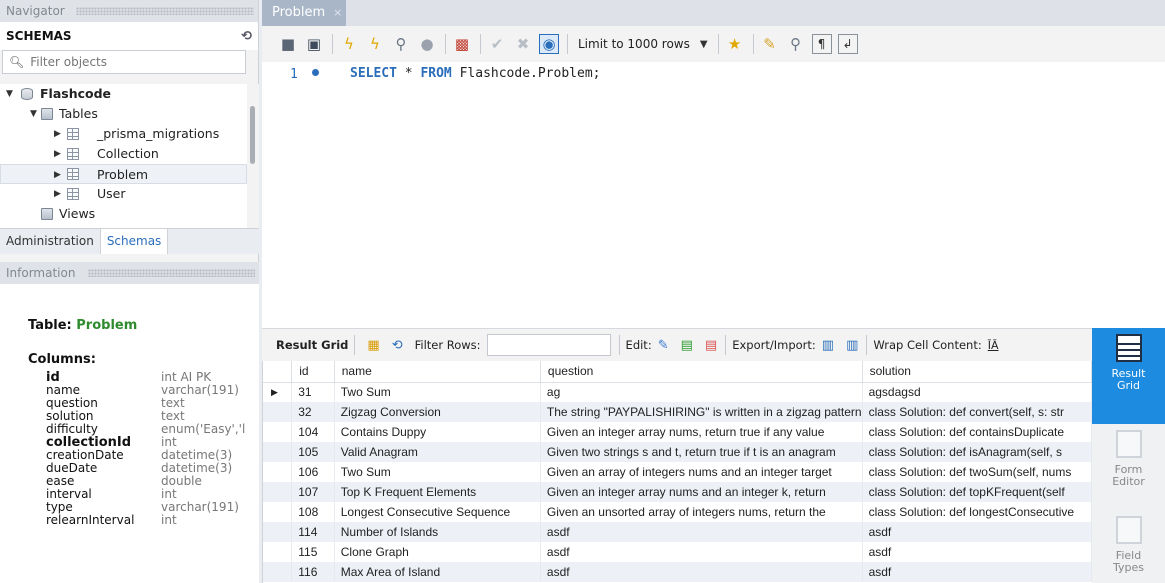  What do you see at coordinates (549, 44) in the screenshot?
I see `autocommit-toggle-icon: ◉` at bounding box center [549, 44].